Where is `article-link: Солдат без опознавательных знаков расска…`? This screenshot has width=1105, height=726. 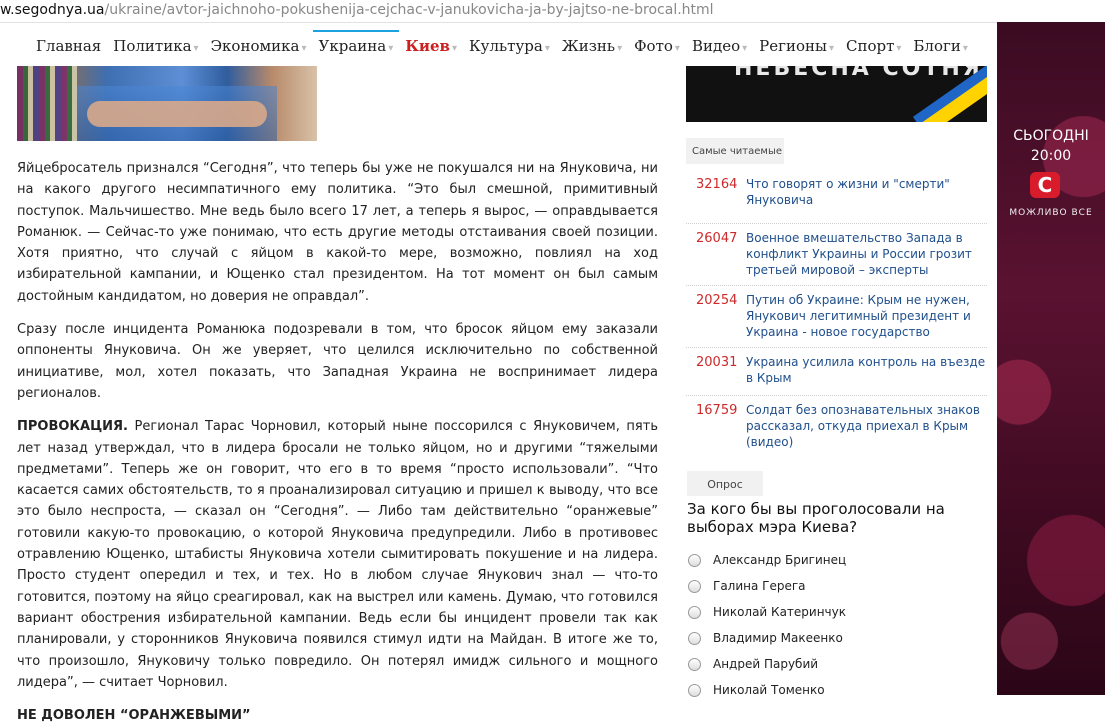
article-link: Солдат без опознавательных знаков расска… is located at coordinates (866, 426).